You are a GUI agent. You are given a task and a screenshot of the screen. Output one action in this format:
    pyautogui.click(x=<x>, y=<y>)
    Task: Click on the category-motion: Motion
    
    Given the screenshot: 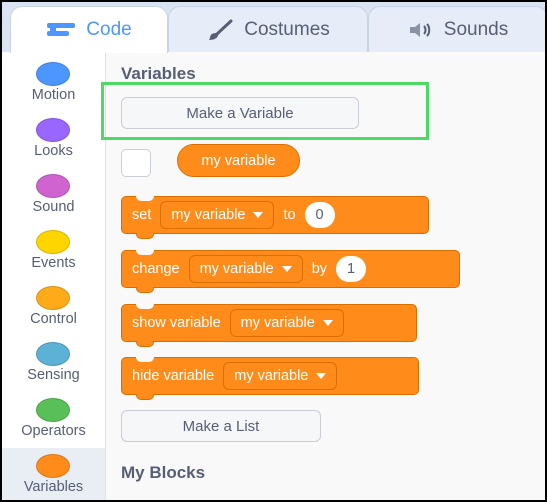 What is the action you would take?
    pyautogui.click(x=53, y=84)
    